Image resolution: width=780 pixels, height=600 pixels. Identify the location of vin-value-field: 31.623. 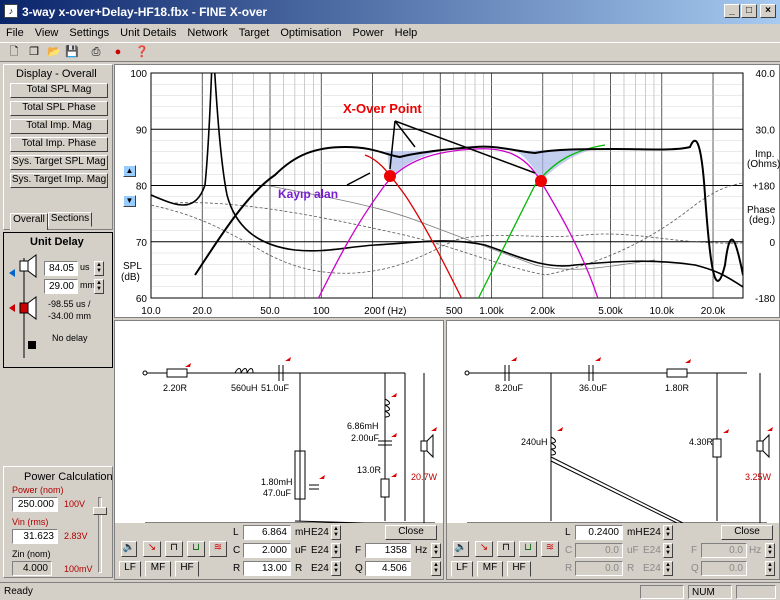
(35, 536).